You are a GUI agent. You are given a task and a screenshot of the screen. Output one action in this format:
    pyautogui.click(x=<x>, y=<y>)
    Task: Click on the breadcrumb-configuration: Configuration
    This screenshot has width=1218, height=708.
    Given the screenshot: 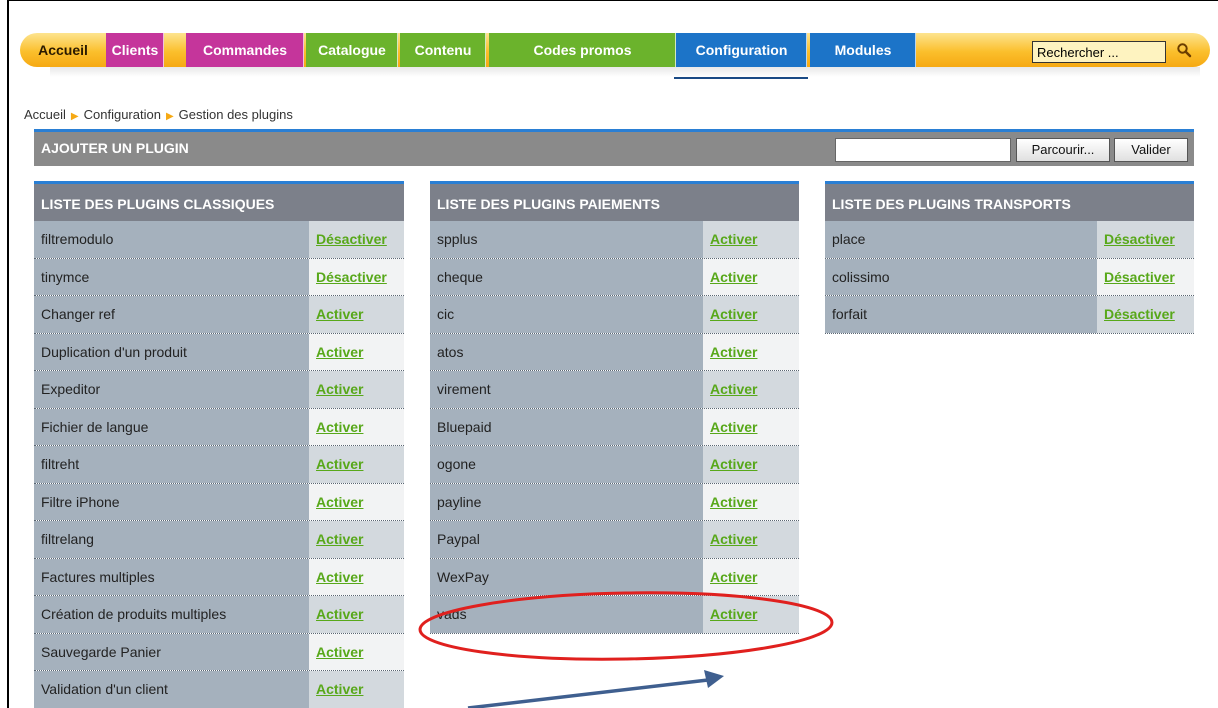 What is the action you would take?
    pyautogui.click(x=122, y=114)
    